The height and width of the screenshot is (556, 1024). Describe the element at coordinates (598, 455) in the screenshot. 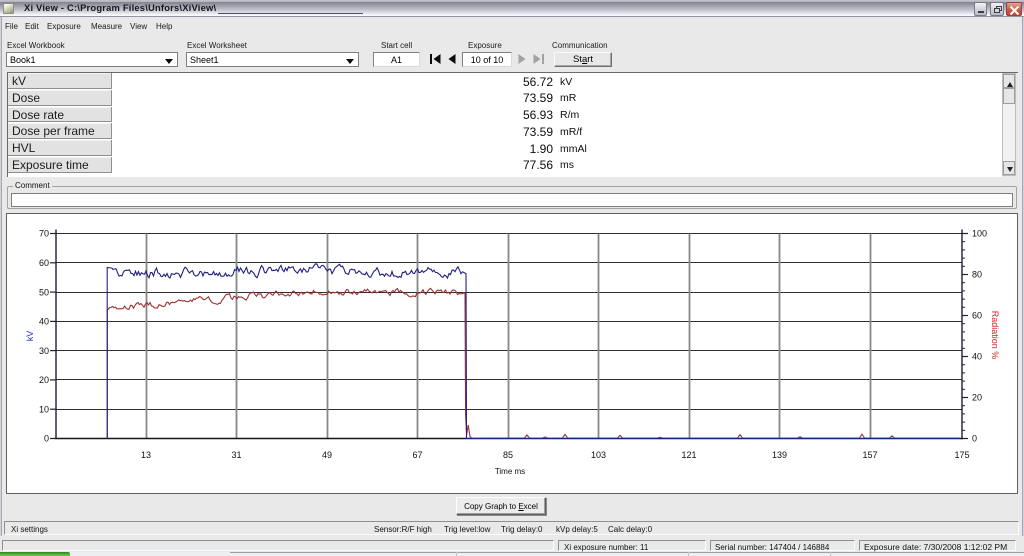

I see `svg-text: 103` at that location.